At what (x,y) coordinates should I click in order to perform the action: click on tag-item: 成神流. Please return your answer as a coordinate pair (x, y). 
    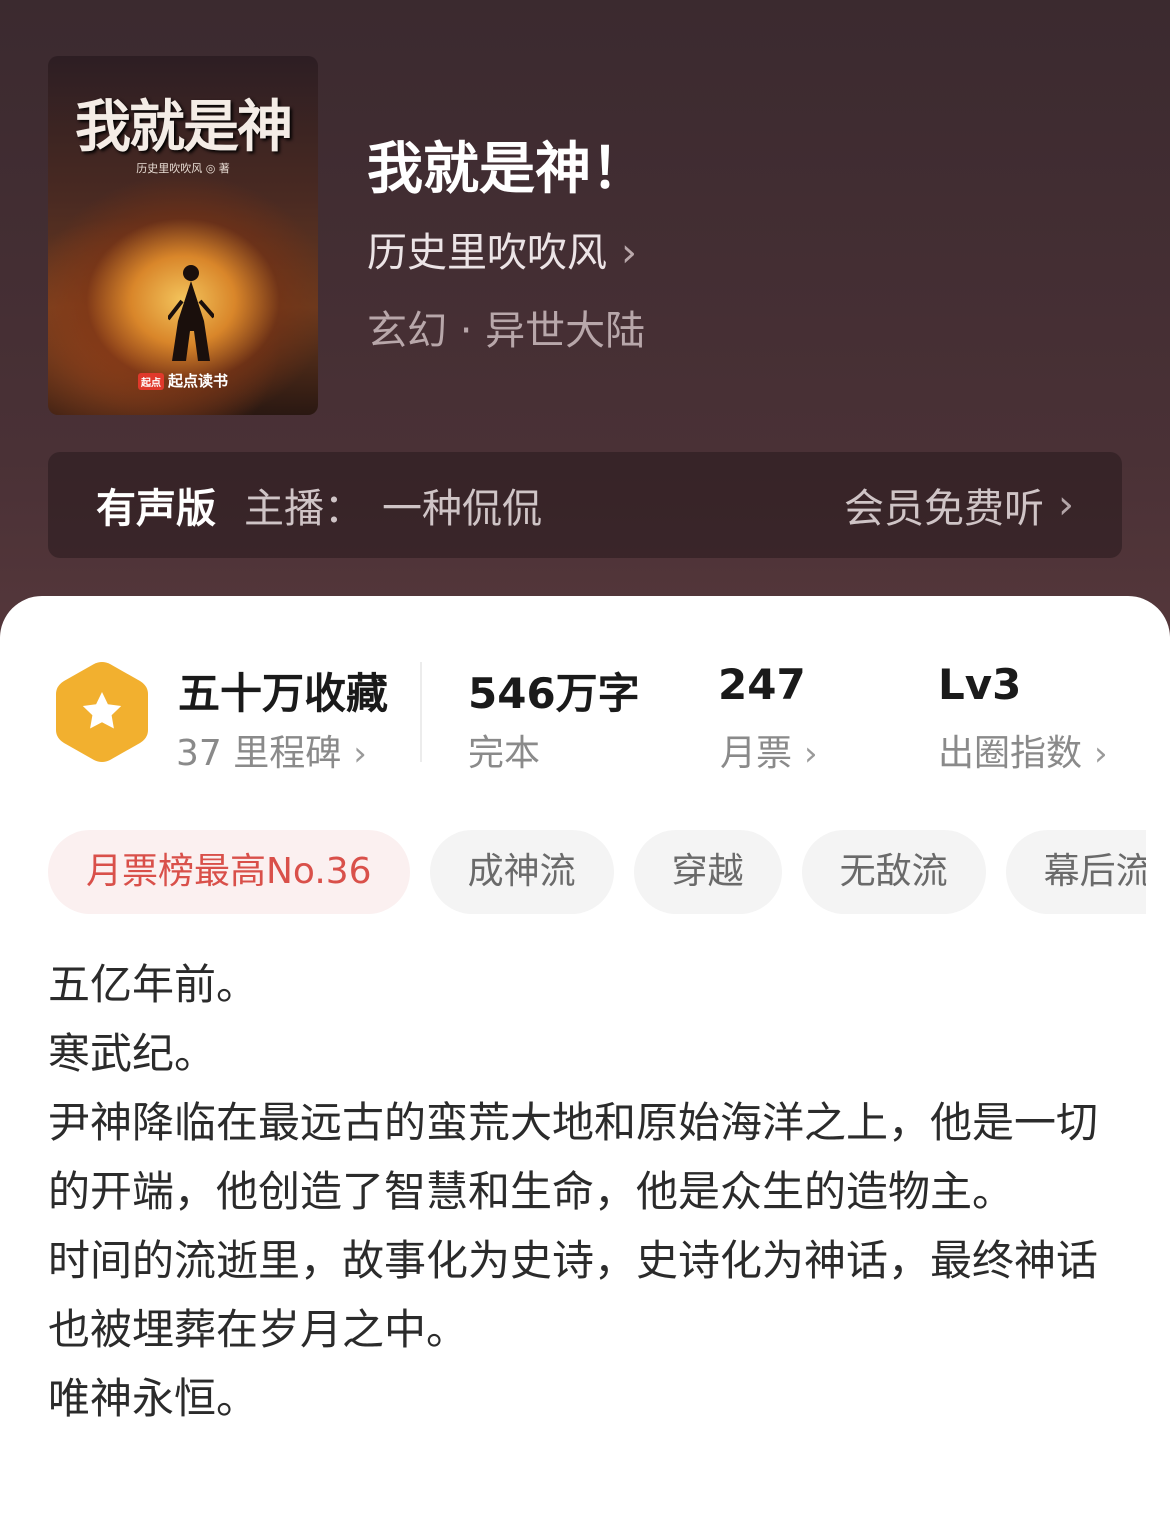
    Looking at the image, I should click on (521, 872).